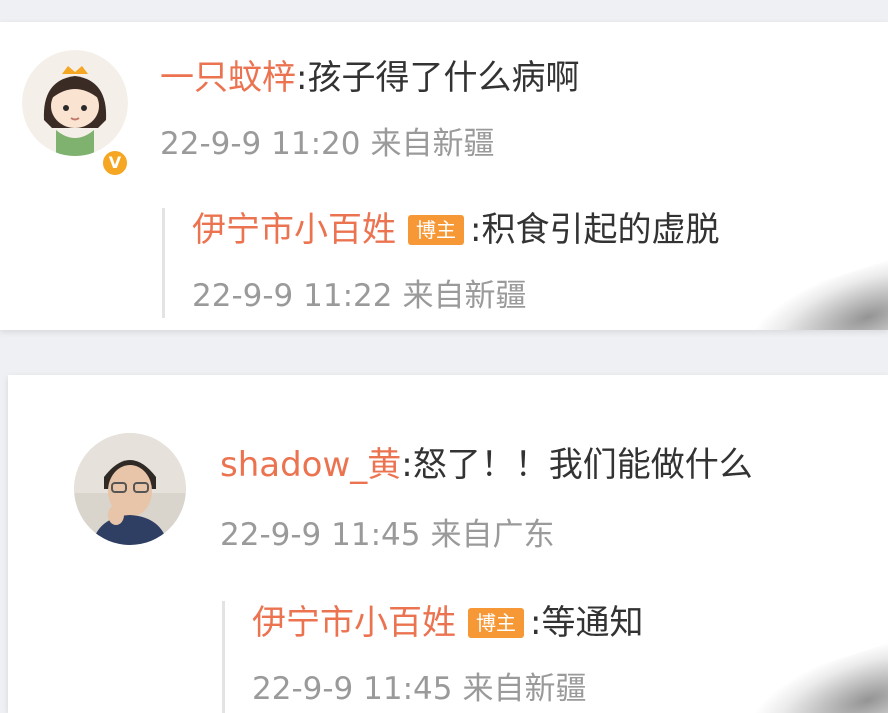  I want to click on comment-meta: 22-9-9 11:20 来自新疆, so click(332, 144).